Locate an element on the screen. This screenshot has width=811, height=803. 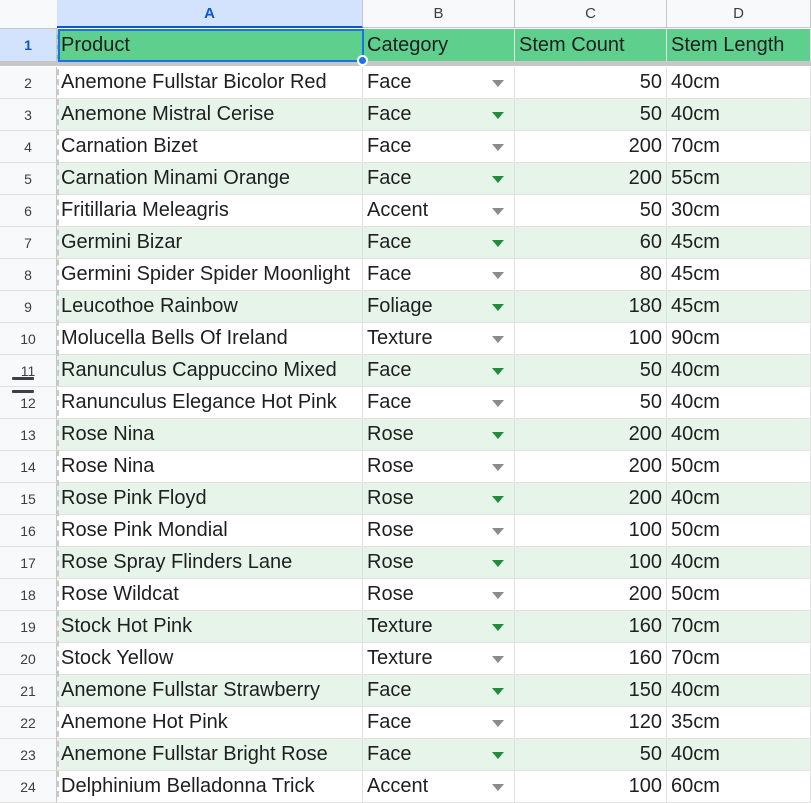
cell-product: Germini Bizar is located at coordinates (210, 243).